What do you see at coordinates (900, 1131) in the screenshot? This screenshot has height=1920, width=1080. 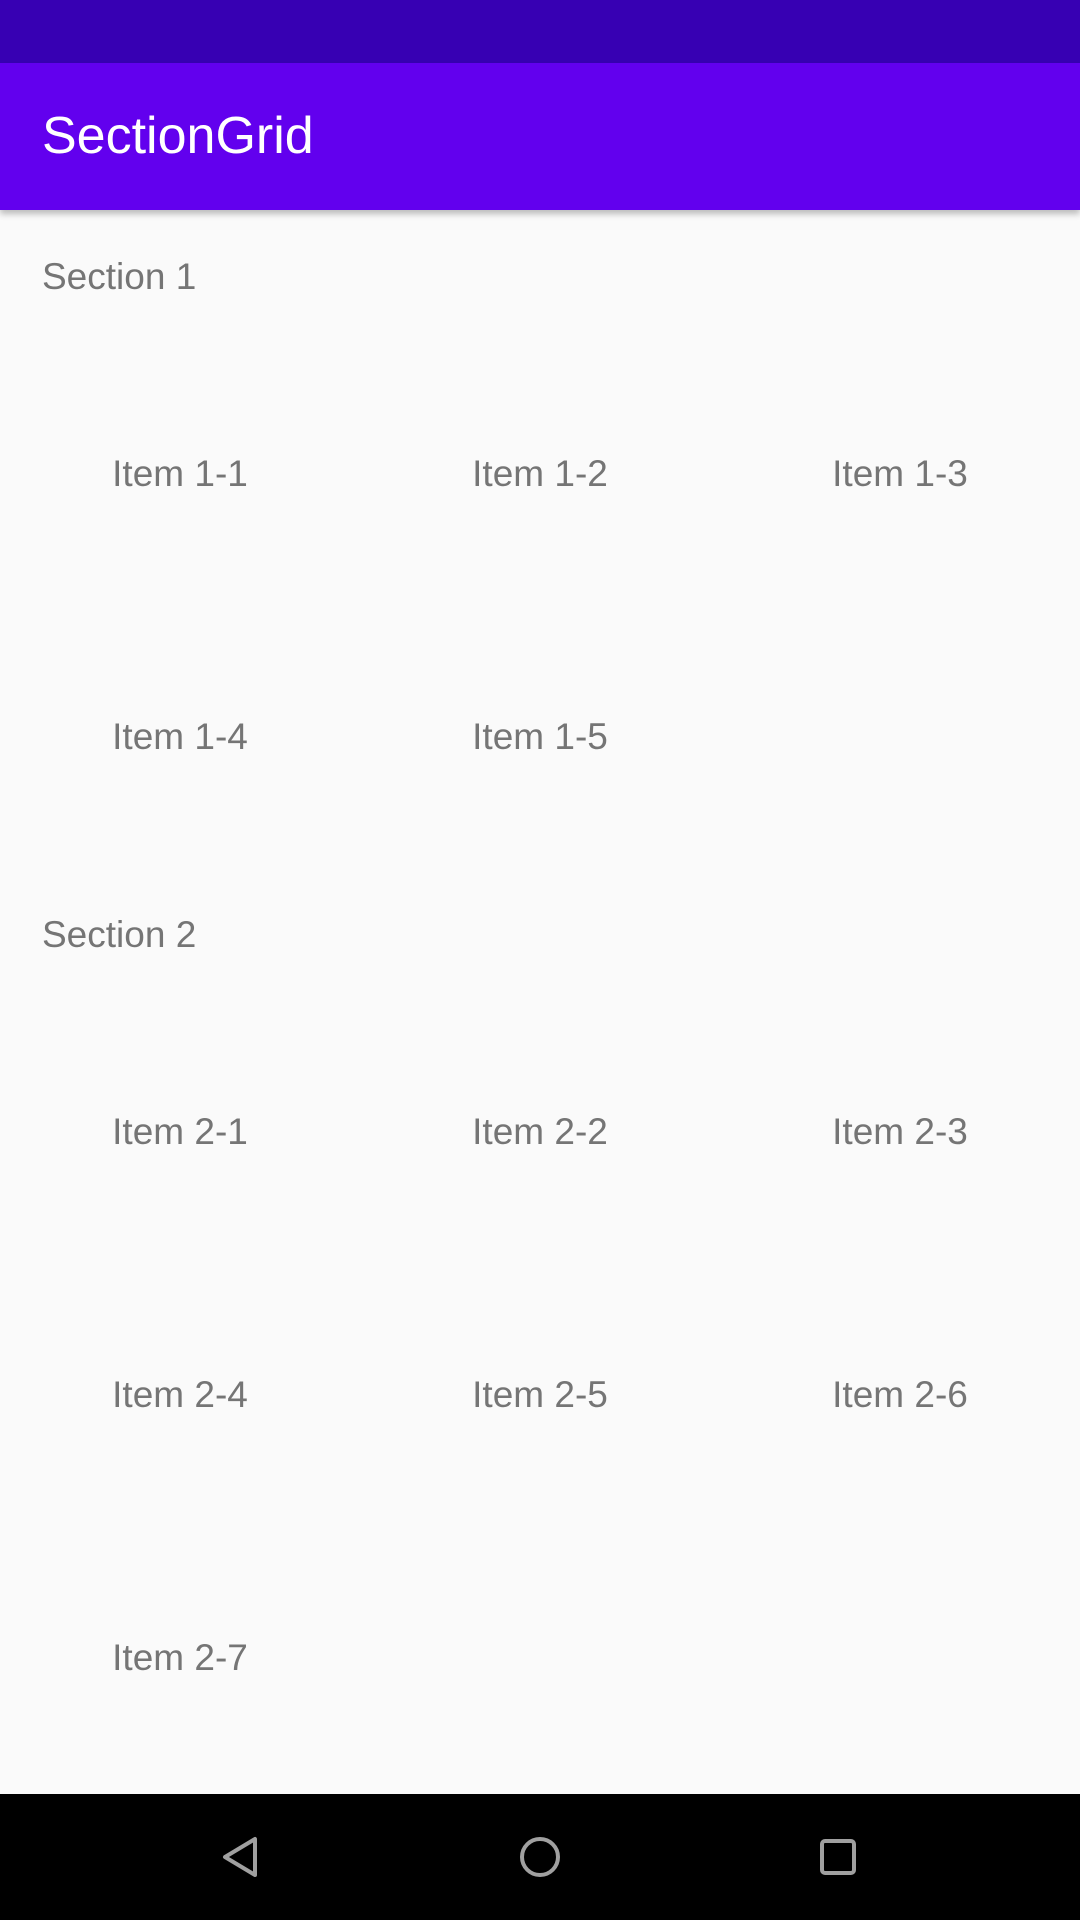 I see `grid-item: Item 2-3` at bounding box center [900, 1131].